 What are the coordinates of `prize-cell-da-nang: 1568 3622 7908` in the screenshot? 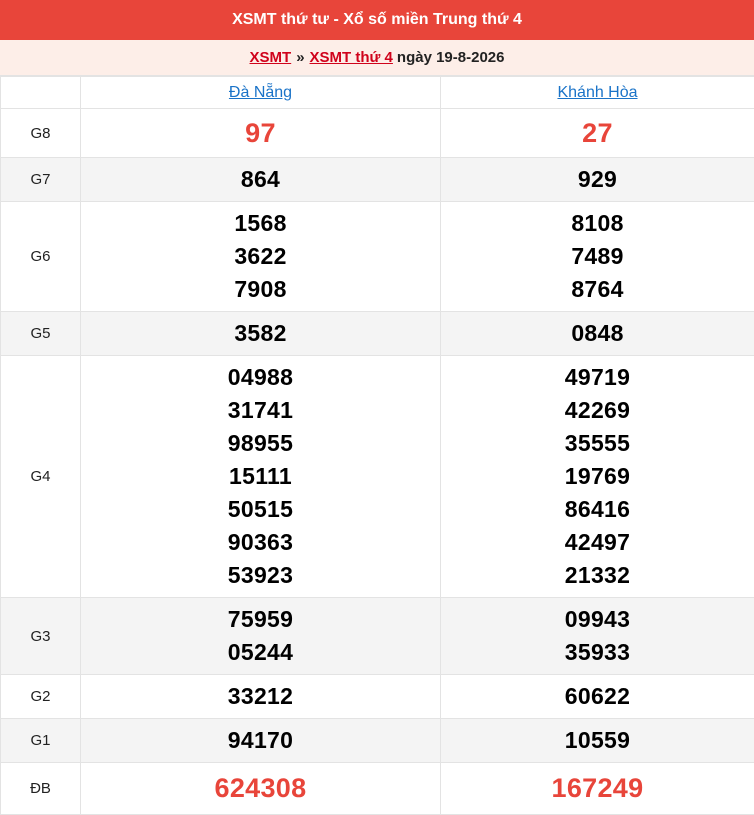 It's located at (260, 256).